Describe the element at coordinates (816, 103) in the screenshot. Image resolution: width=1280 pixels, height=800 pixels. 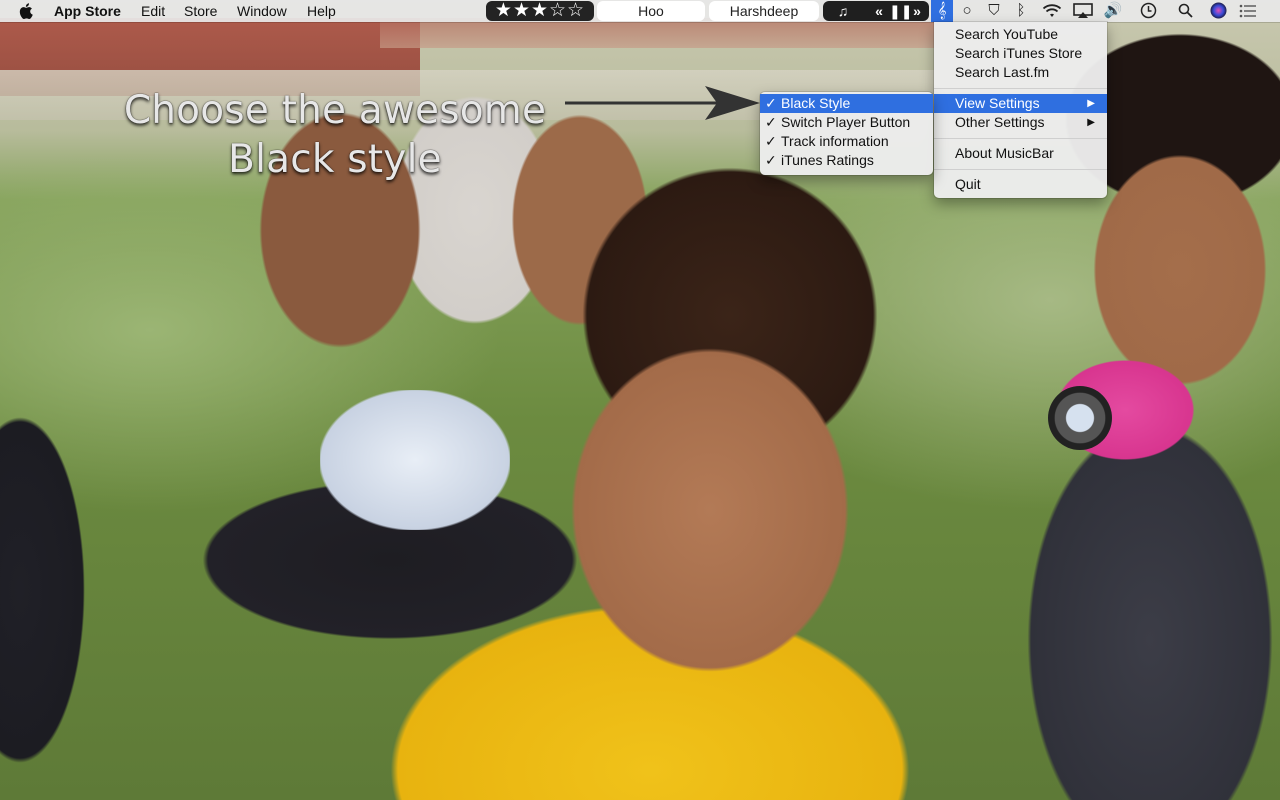
I see `black-style-label: Black Style` at that location.